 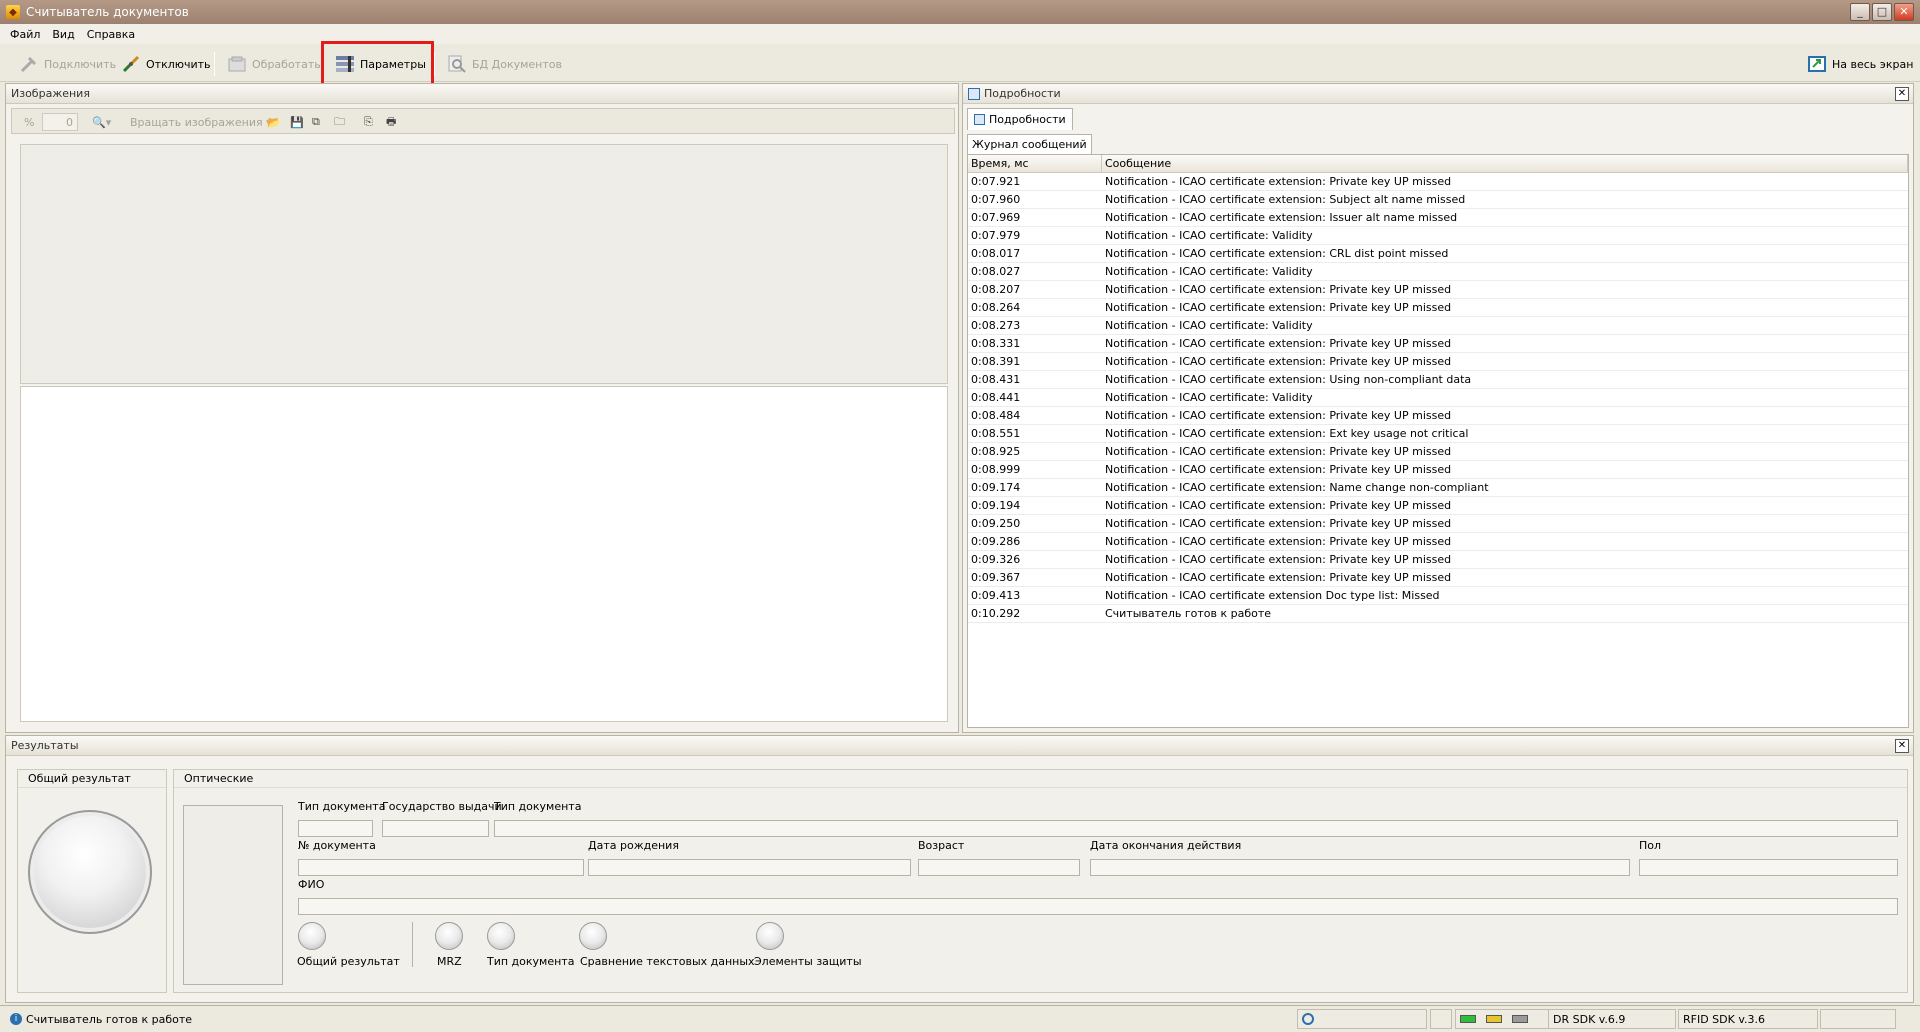 What do you see at coordinates (504, 64) in the screenshot?
I see `documents-db-button: БД Документов` at bounding box center [504, 64].